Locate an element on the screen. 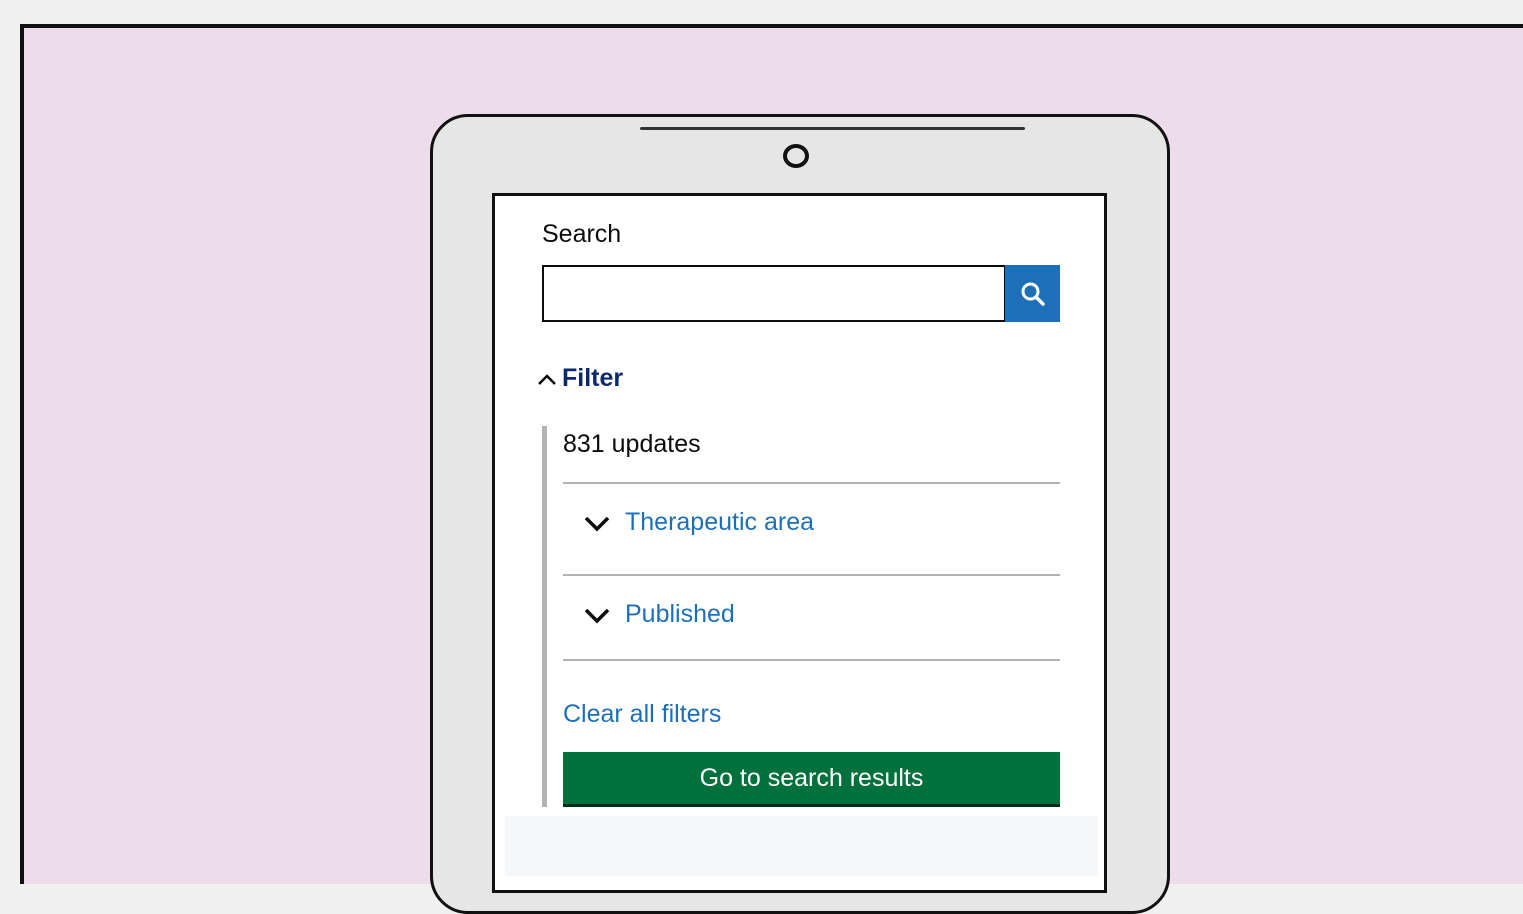 Image resolution: width=1523 pixels, height=914 pixels. filter-section-therapeutic-area: Therapeutic area is located at coordinates (698, 522).